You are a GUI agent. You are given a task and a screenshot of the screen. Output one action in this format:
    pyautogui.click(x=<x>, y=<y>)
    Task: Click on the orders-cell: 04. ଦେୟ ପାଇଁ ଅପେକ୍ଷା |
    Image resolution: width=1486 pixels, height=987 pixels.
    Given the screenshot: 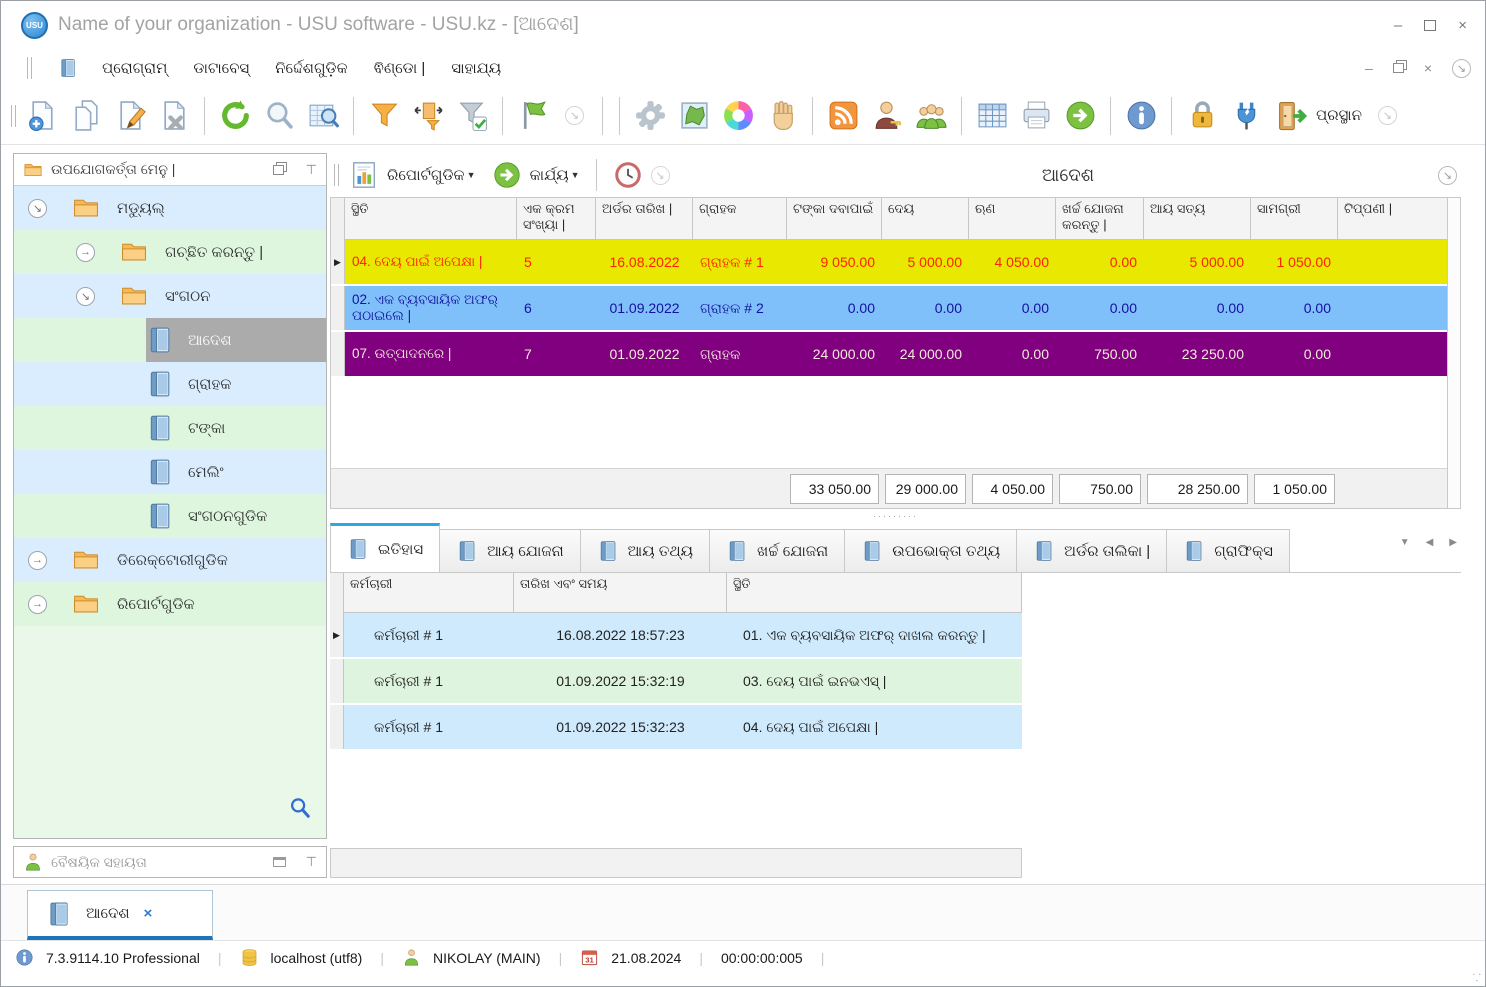 What is the action you would take?
    pyautogui.click(x=431, y=262)
    